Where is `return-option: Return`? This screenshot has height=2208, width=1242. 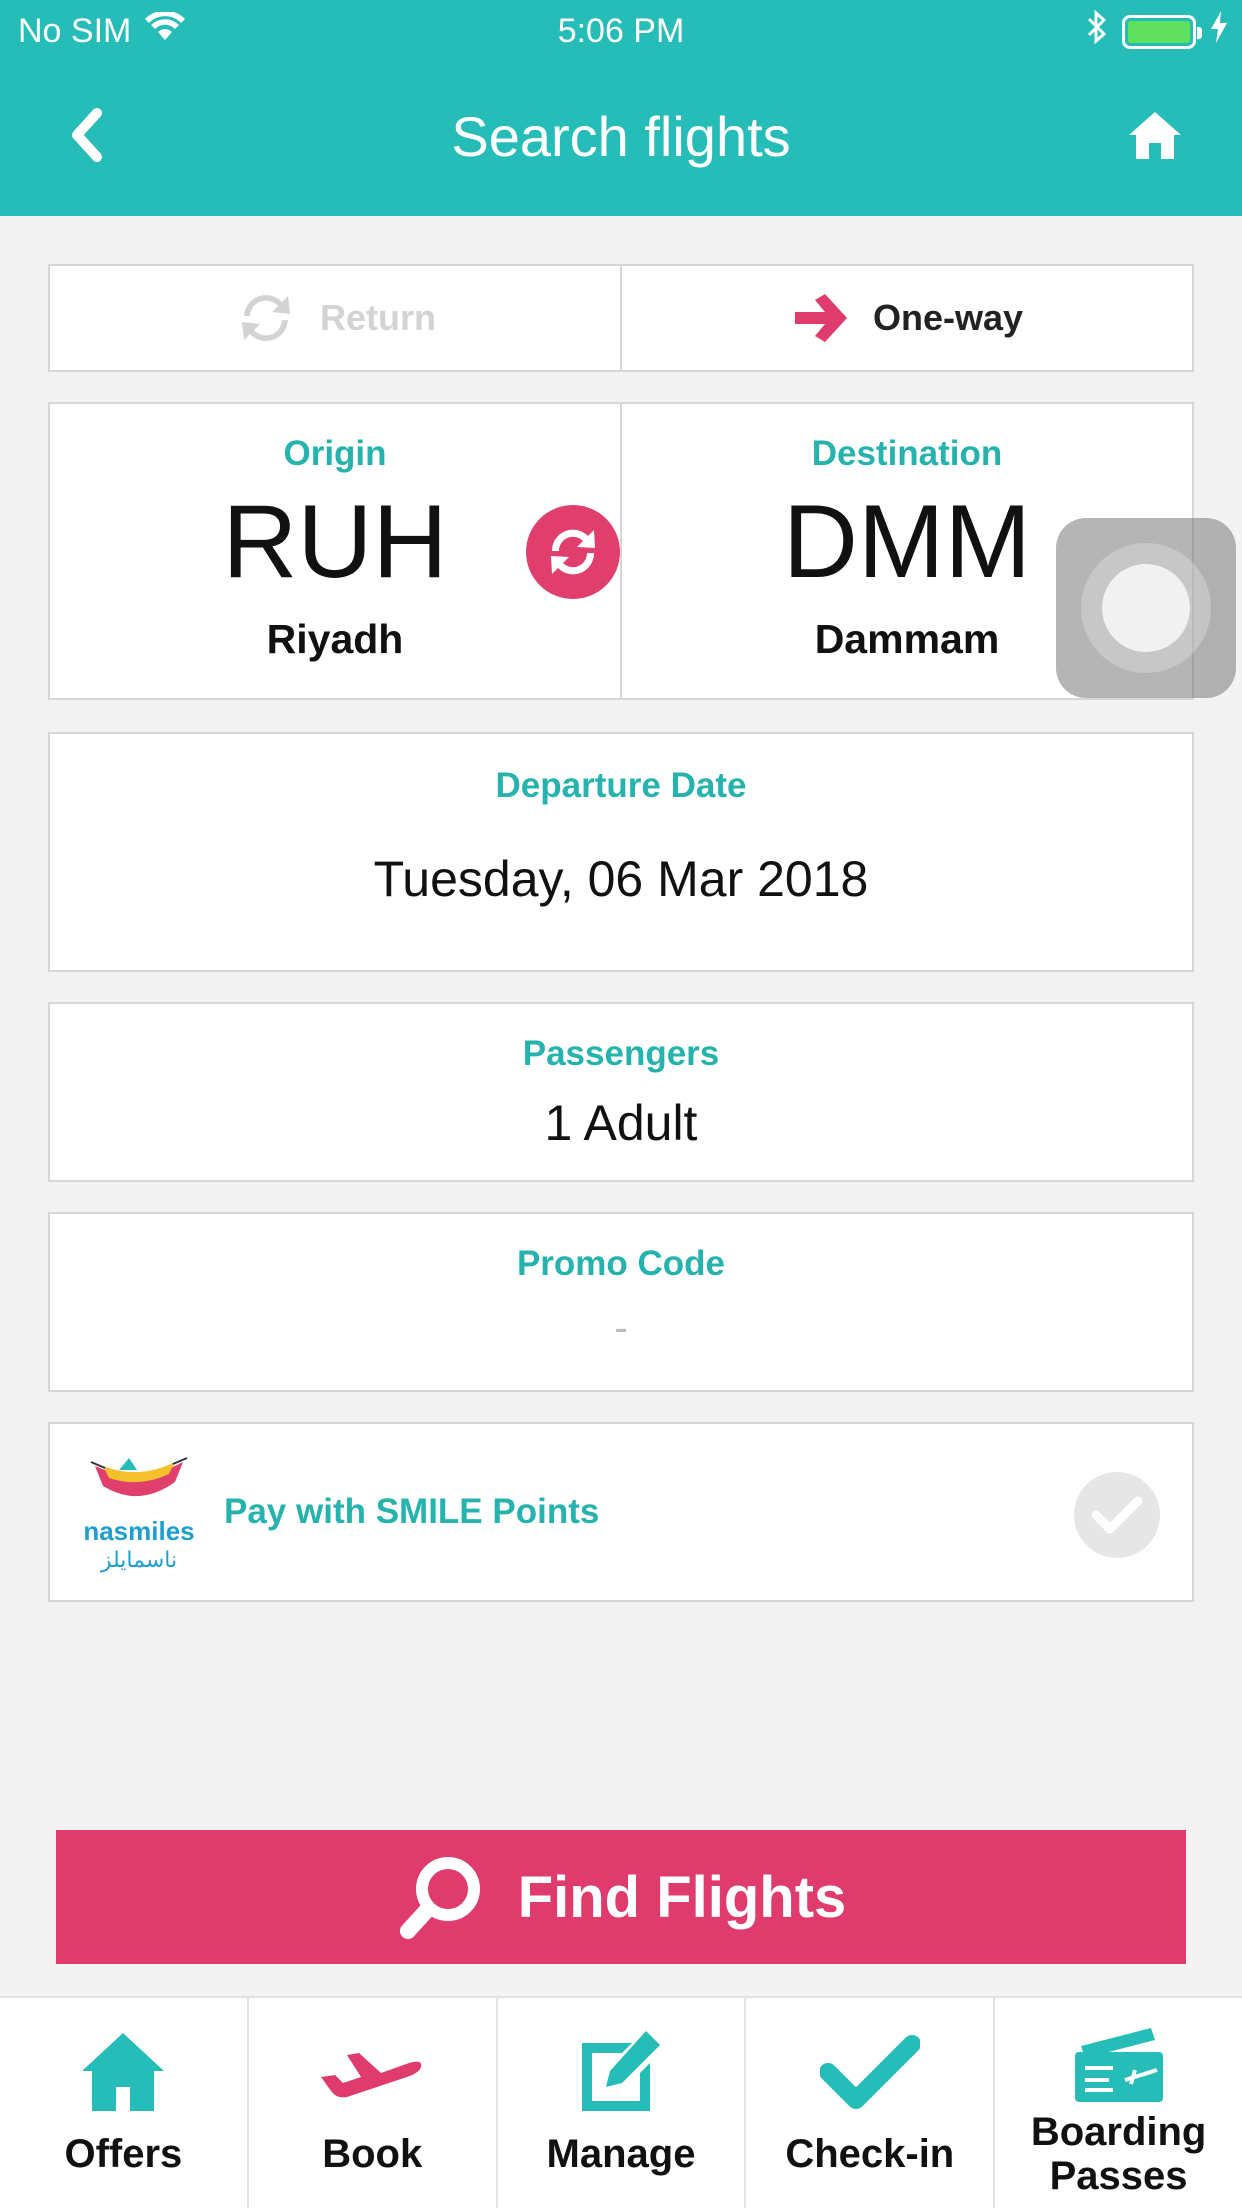 return-option: Return is located at coordinates (335, 318).